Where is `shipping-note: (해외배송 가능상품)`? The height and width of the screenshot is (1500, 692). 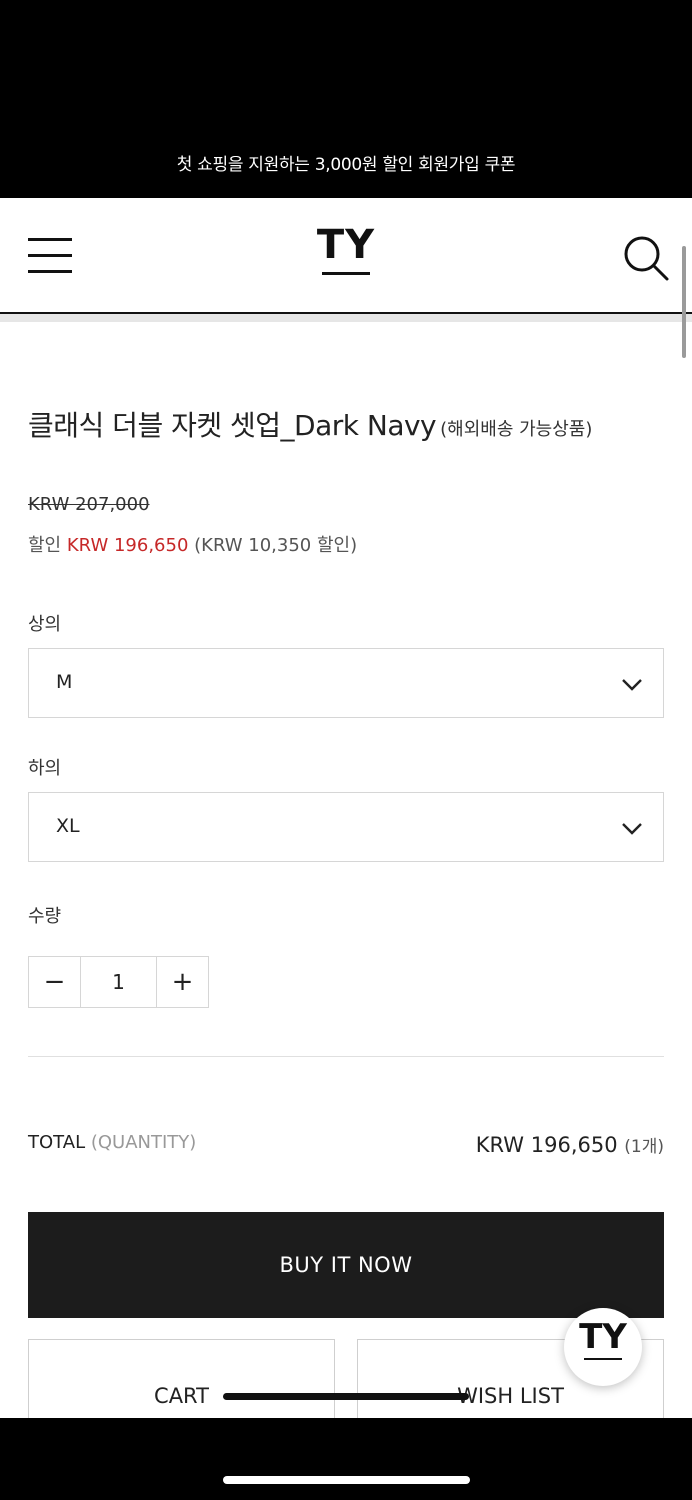
shipping-note: (해외배송 가능상품) is located at coordinates (516, 429).